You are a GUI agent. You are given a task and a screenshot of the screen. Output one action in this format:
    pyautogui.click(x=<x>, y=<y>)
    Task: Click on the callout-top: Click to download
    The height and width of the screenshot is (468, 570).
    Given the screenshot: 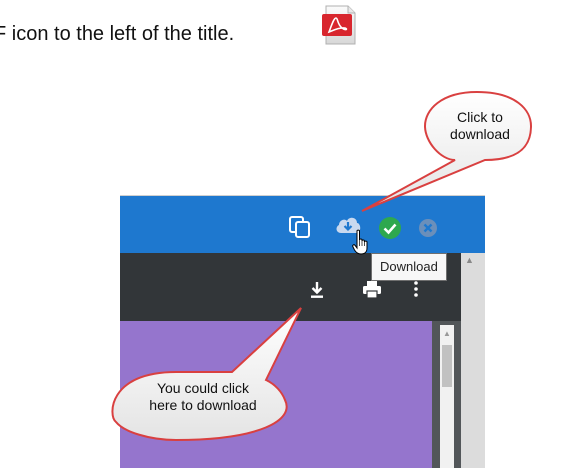 What is the action you would take?
    pyautogui.click(x=480, y=126)
    